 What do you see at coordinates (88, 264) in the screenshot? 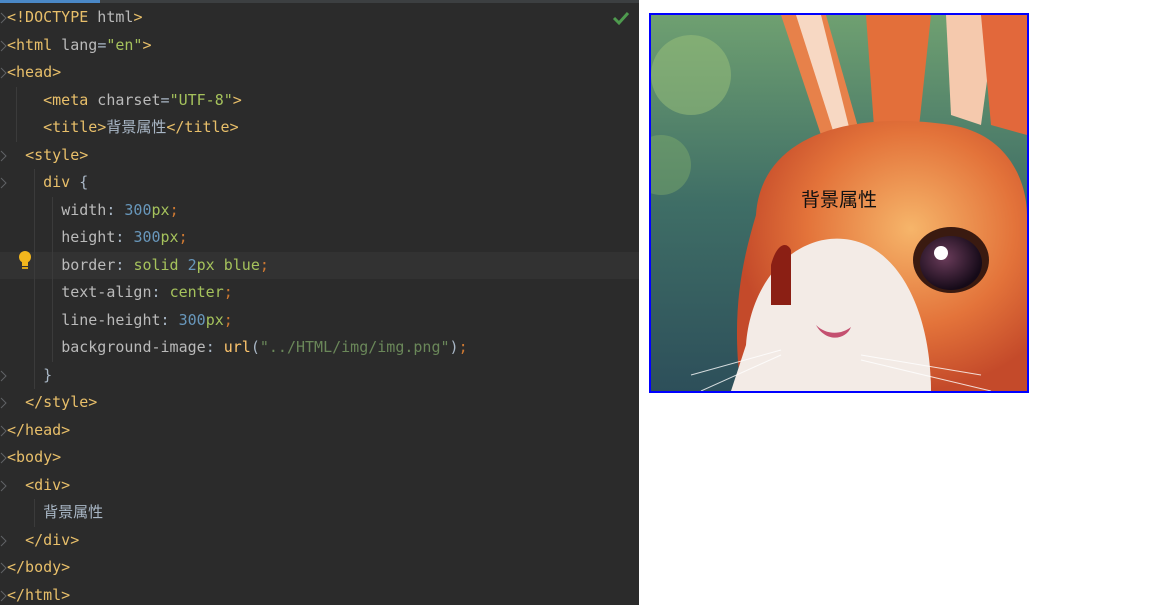
I see `code-token: border` at bounding box center [88, 264].